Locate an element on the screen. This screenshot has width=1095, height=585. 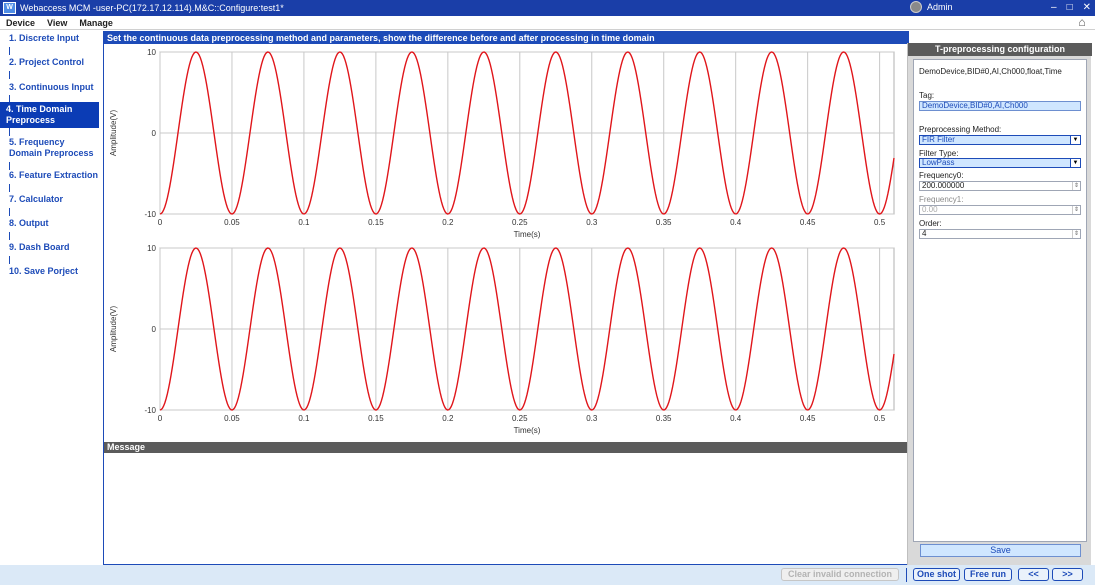
free-run-button: Free run is located at coordinates (988, 574).